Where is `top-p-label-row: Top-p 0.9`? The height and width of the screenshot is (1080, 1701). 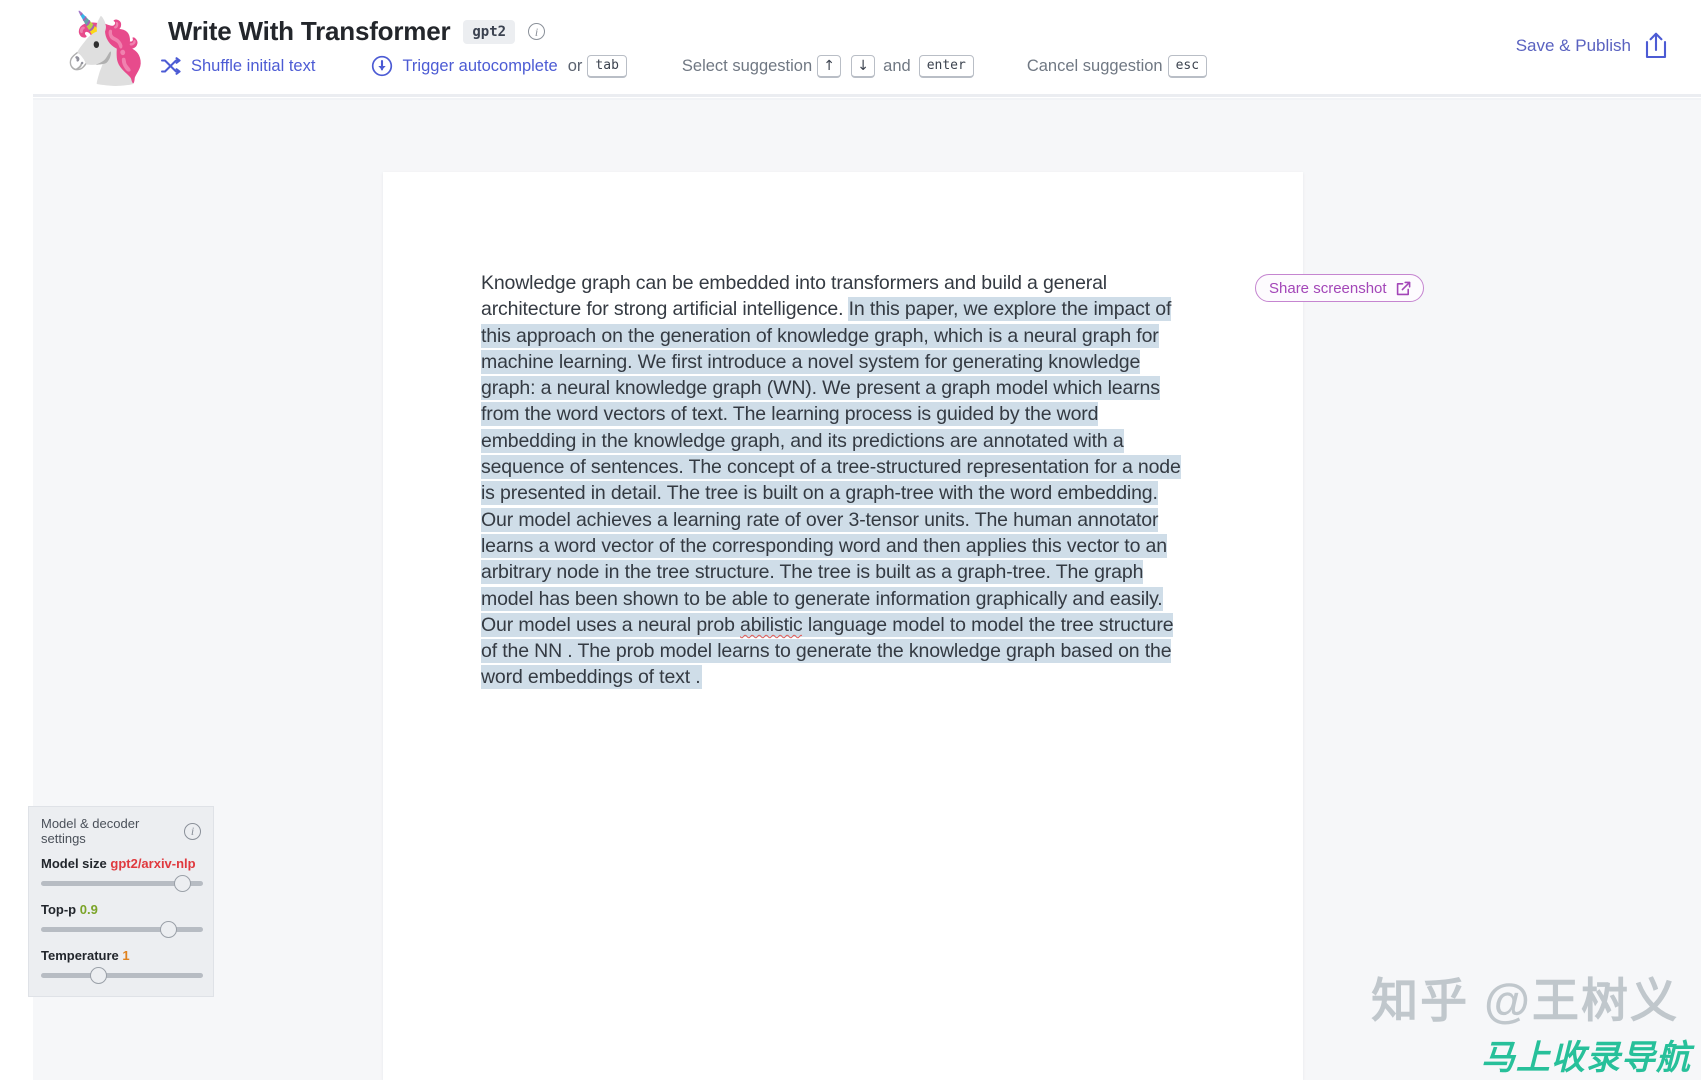
top-p-label-row: Top-p 0.9 is located at coordinates (121, 909).